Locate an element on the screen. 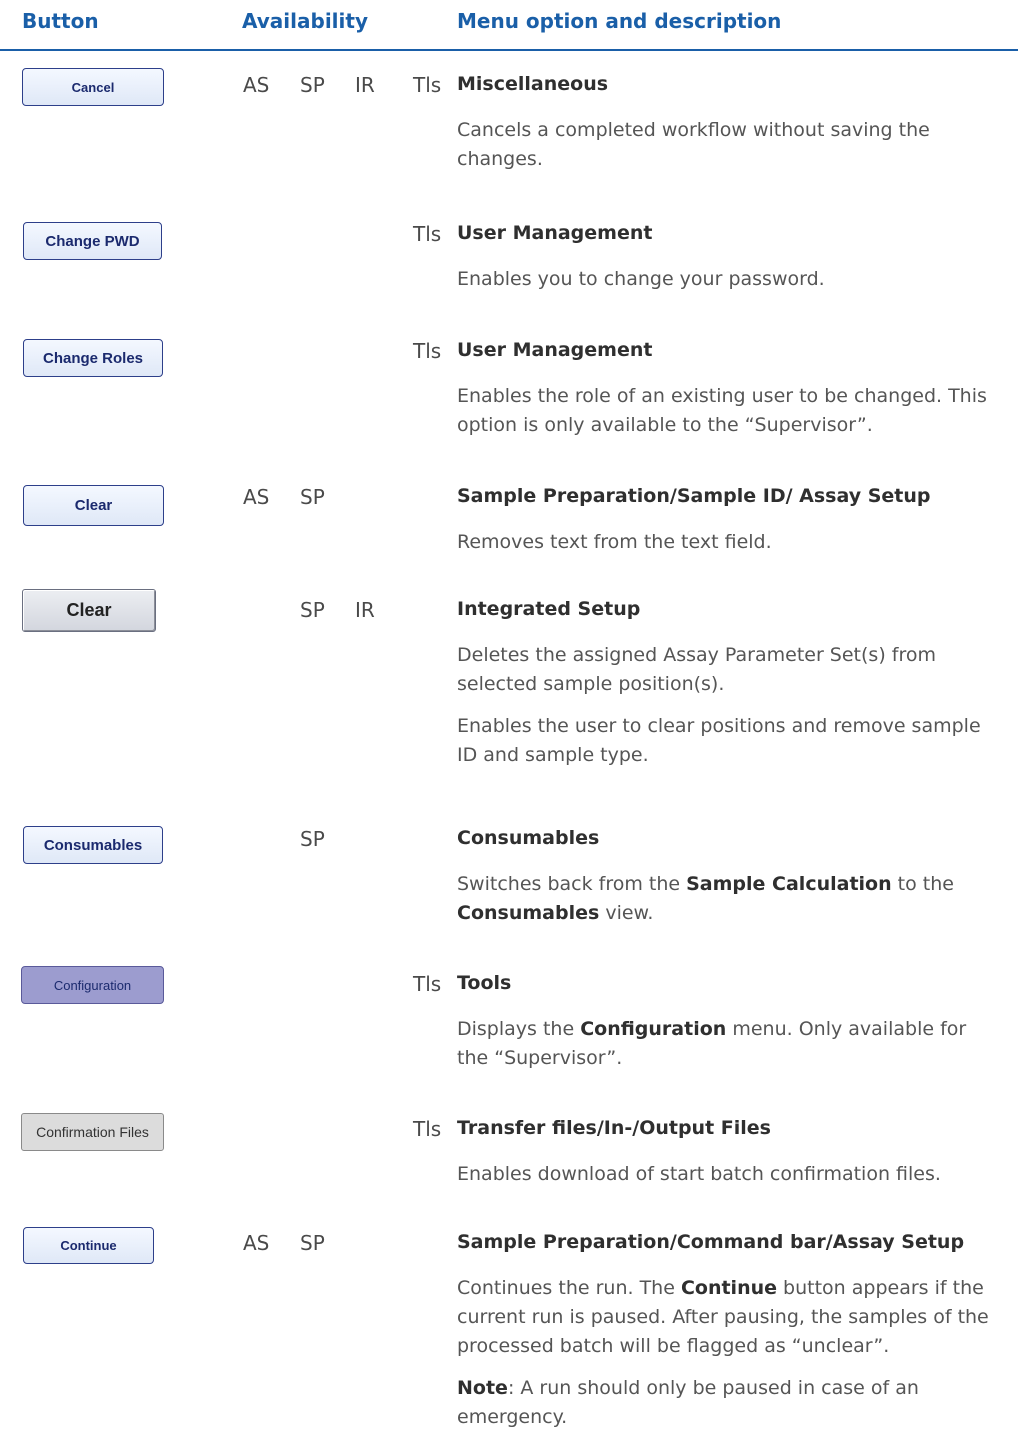  clear-button: Clear is located at coordinates (93, 505).